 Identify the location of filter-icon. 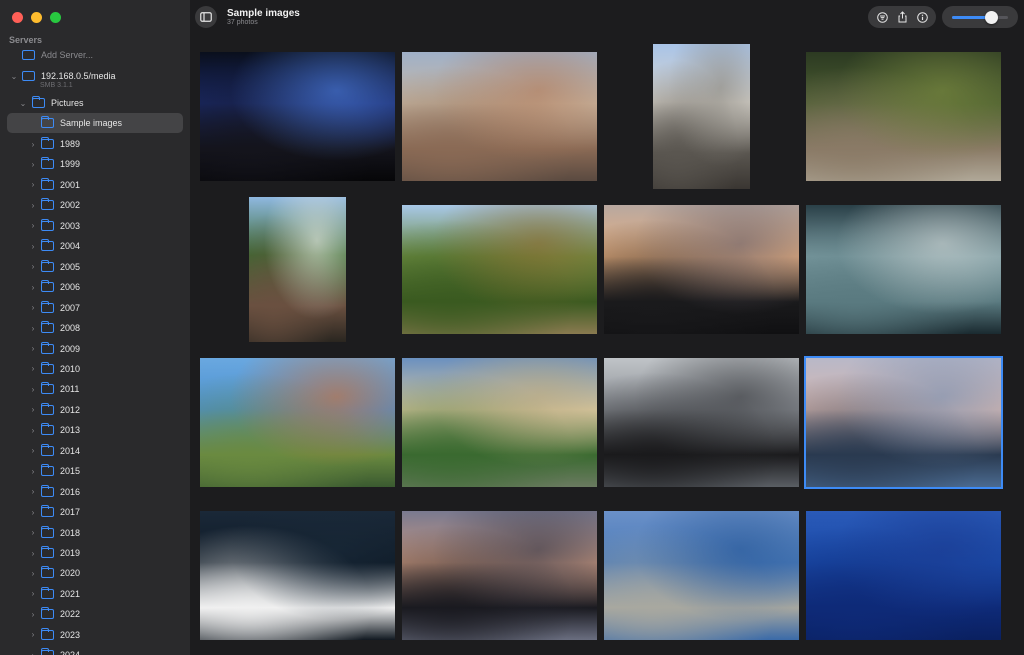
(882, 17).